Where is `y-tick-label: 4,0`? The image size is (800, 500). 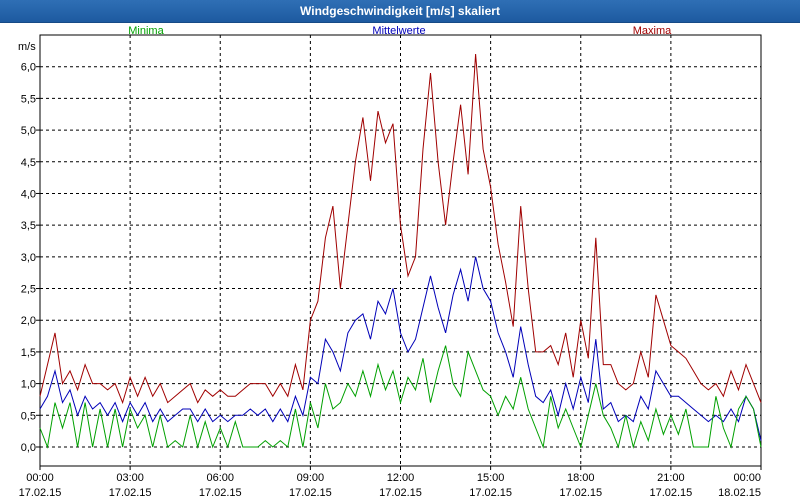 y-tick-label: 4,0 is located at coordinates (28, 194).